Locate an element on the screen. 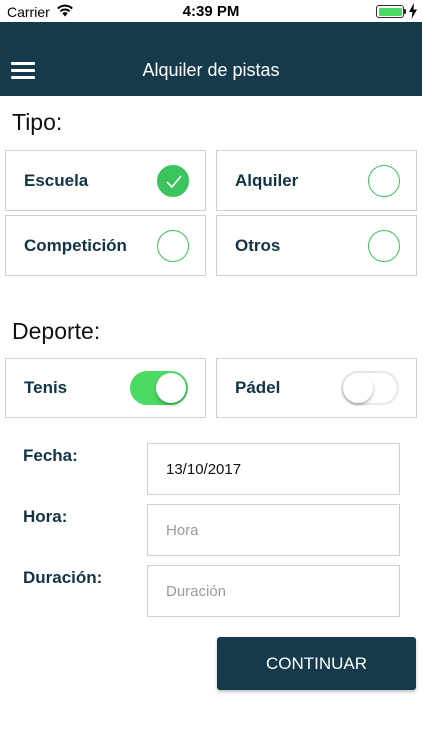 This screenshot has width=422, height=750. tipo-title: Tipo: is located at coordinates (37, 122).